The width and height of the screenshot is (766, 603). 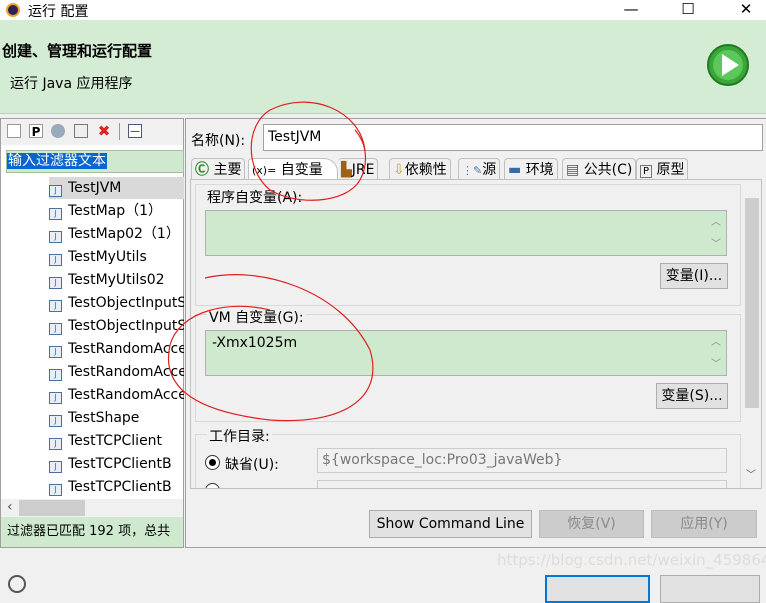 I want to click on default-radio, so click(x=212, y=462).